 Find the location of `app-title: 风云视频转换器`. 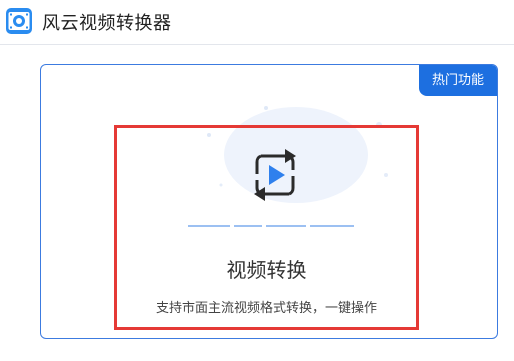

app-title: 风云视频转换器 is located at coordinates (107, 23).